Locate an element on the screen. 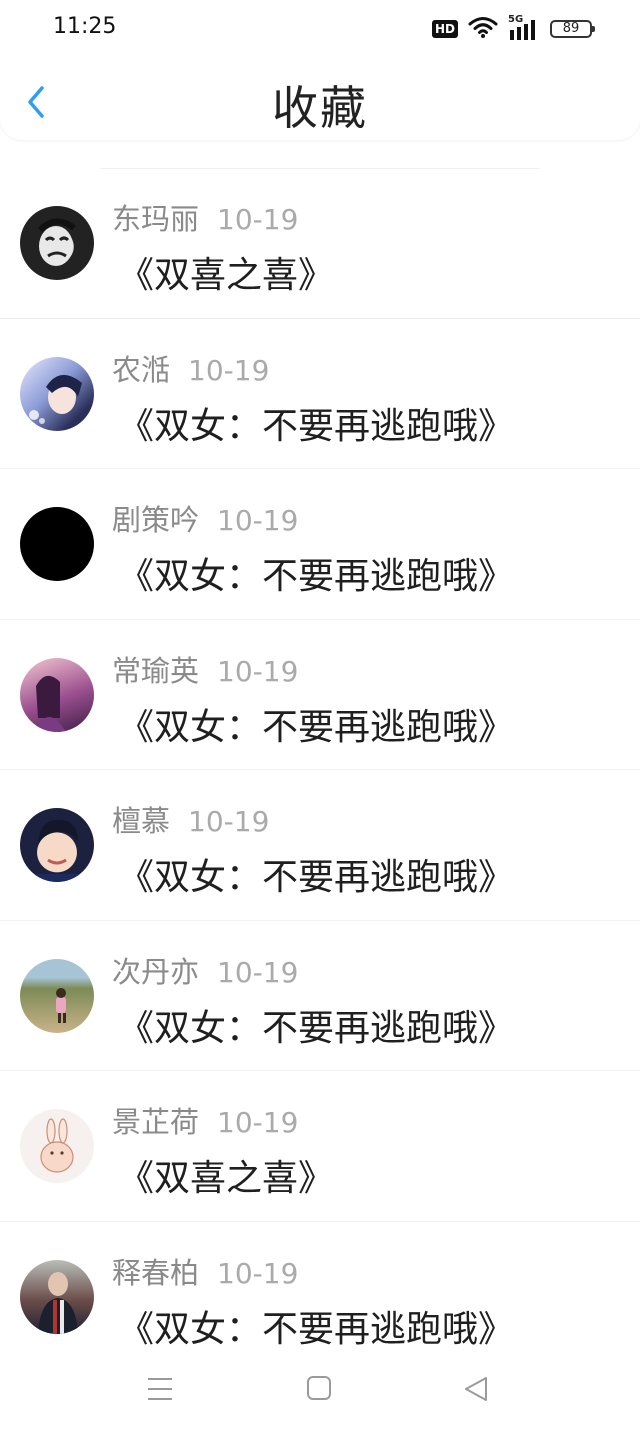 Image resolution: width=640 pixels, height=1433 pixels. user-name: 常瑜英 is located at coordinates (156, 670).